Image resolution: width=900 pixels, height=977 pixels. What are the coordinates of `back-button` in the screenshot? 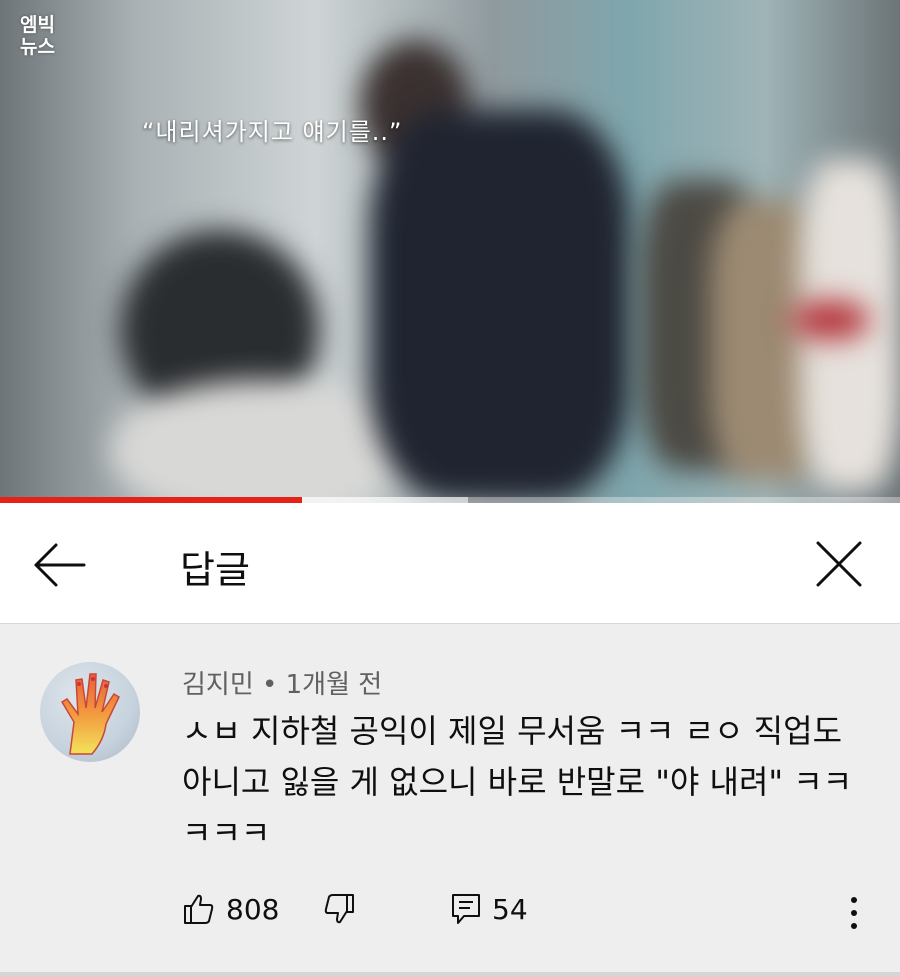 It's located at (60, 565).